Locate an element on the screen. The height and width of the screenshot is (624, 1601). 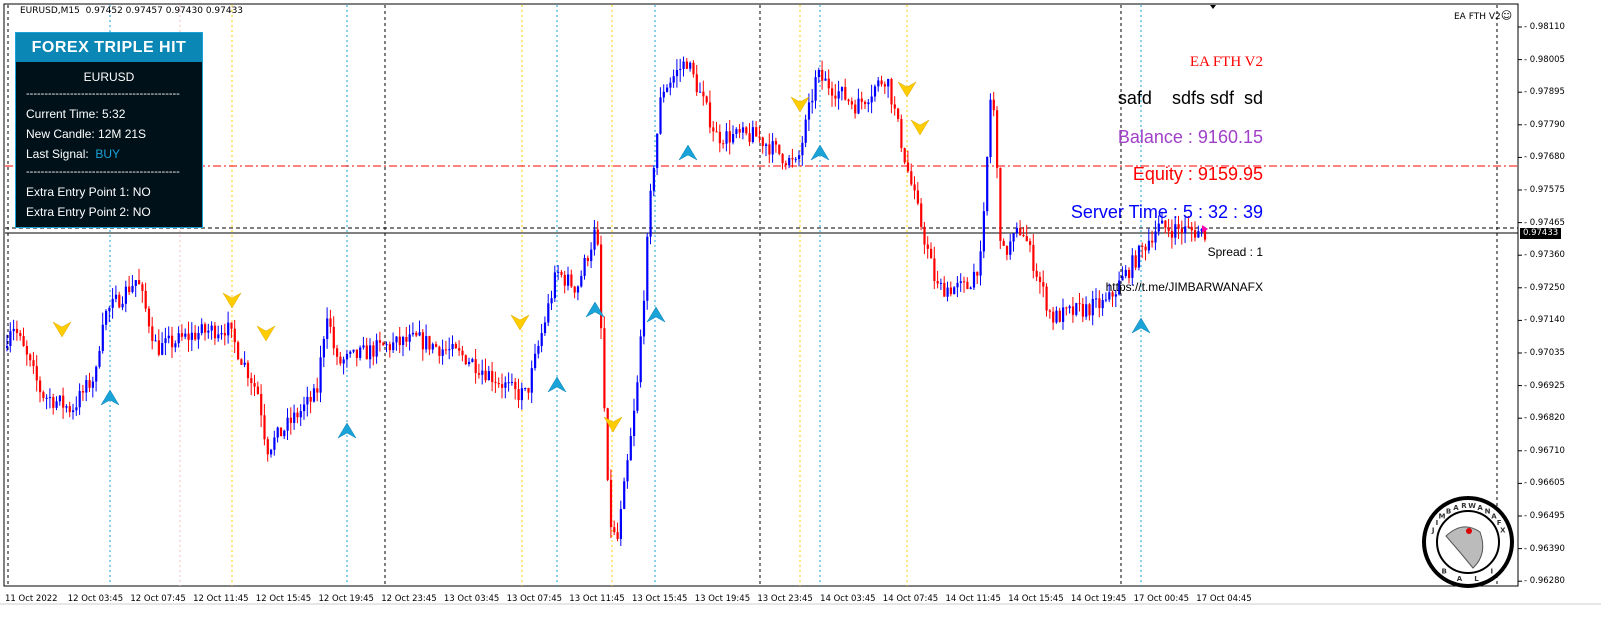
price-tick: - 0.97360 is located at coordinates (1544, 255).